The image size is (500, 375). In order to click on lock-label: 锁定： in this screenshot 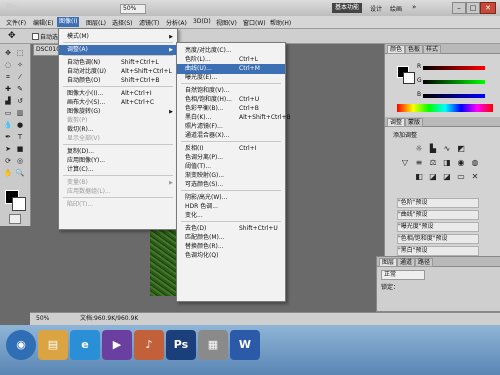, I will do `click(390, 287)`.